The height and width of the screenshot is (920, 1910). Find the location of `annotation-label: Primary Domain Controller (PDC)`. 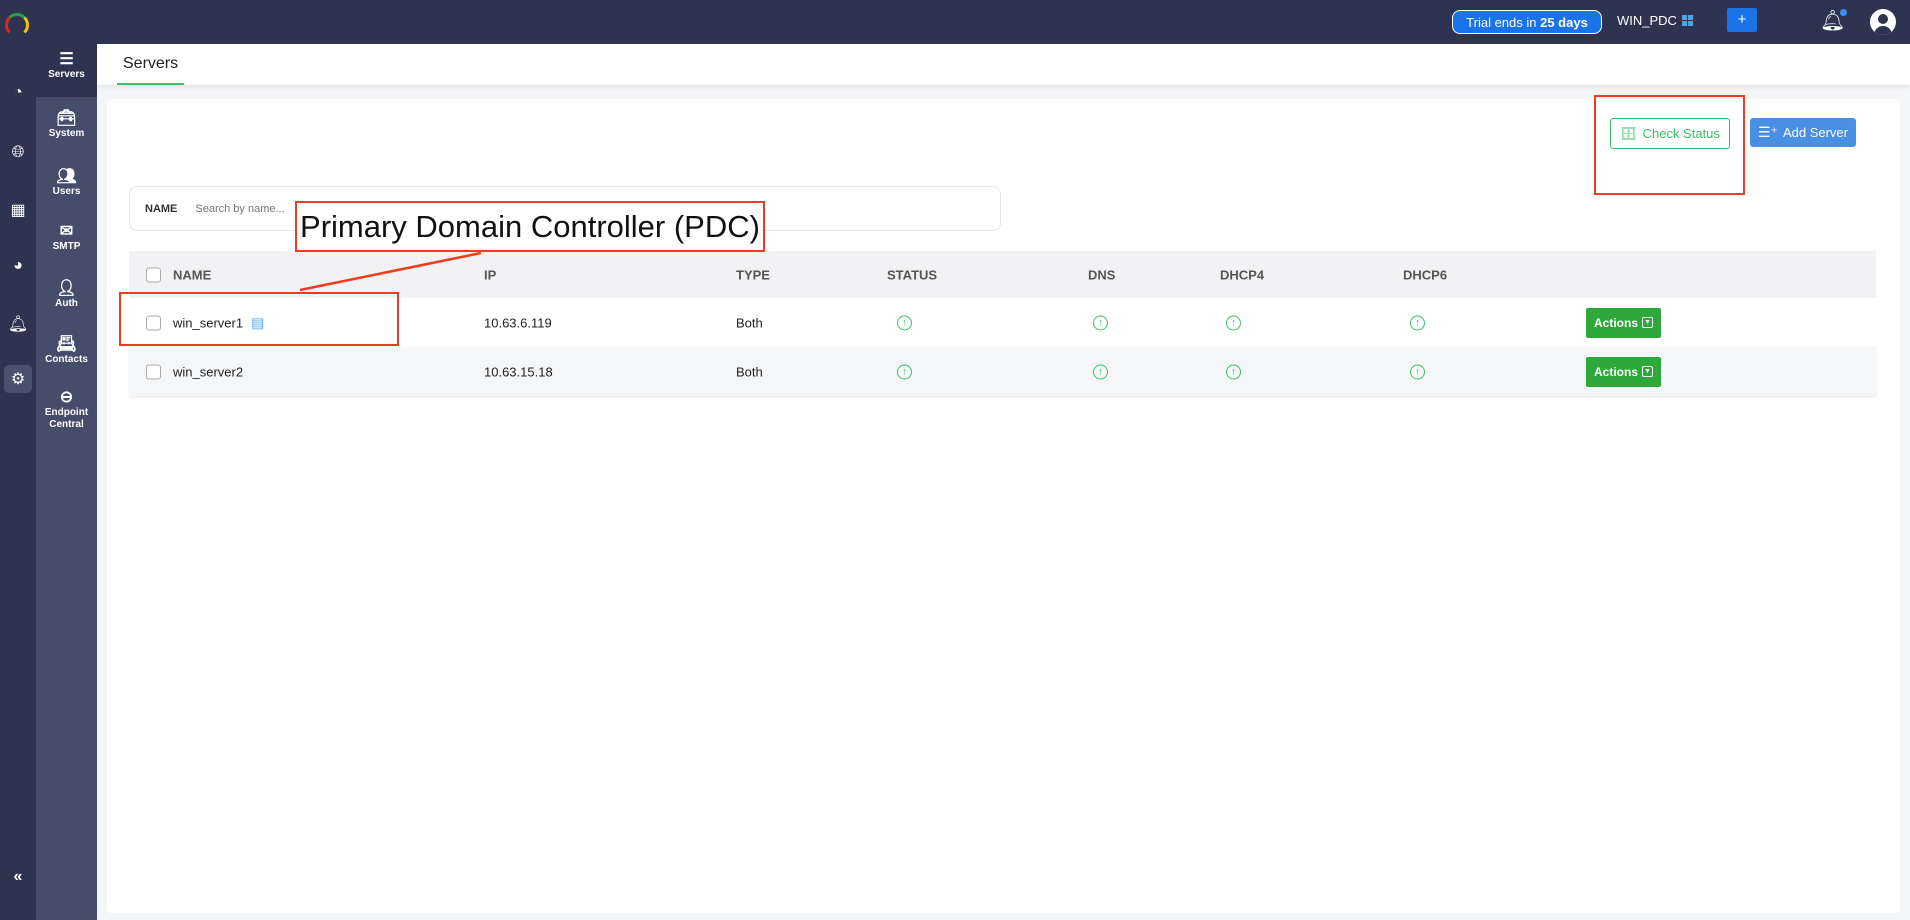

annotation-label: Primary Domain Controller (PDC) is located at coordinates (530, 226).